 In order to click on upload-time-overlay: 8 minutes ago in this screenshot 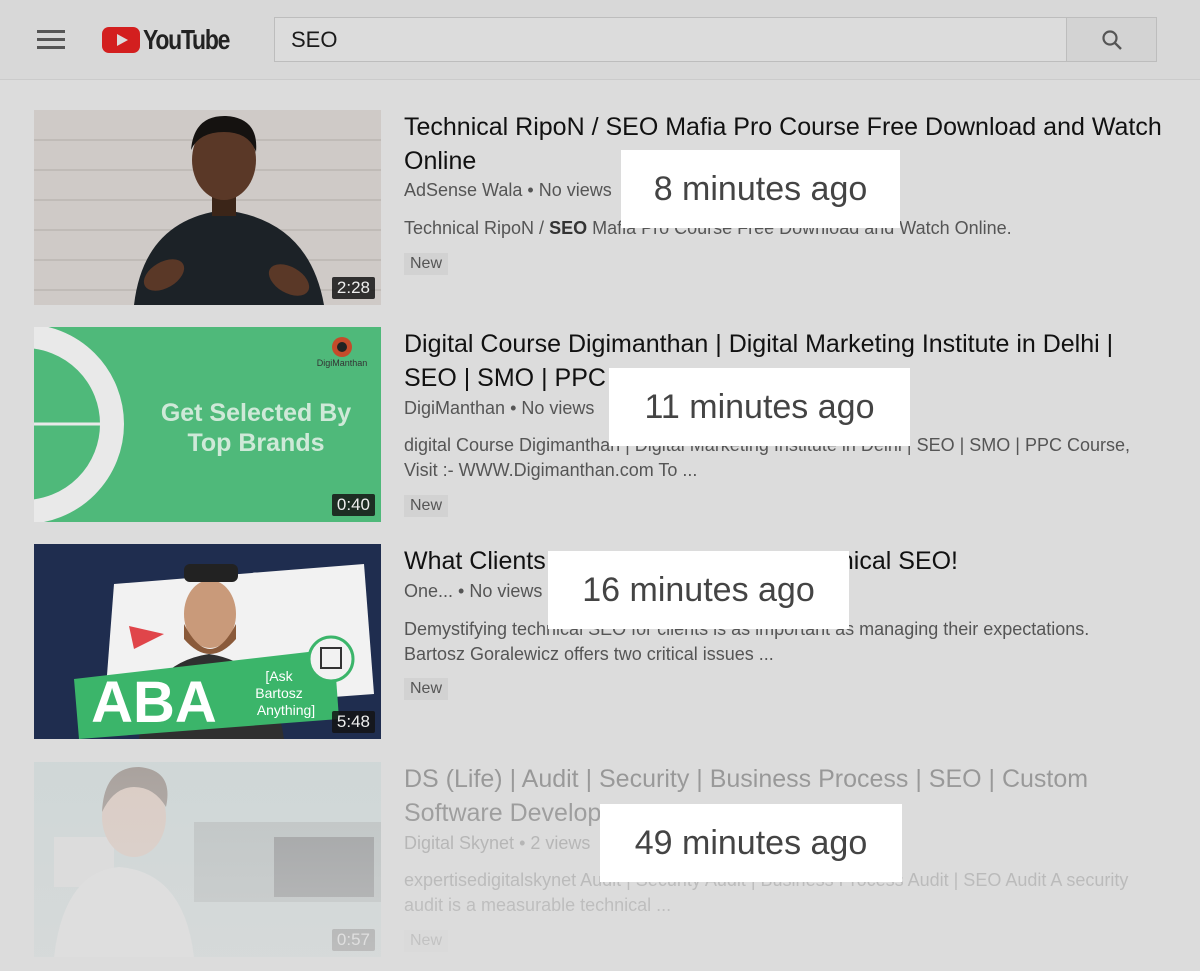, I will do `click(760, 189)`.